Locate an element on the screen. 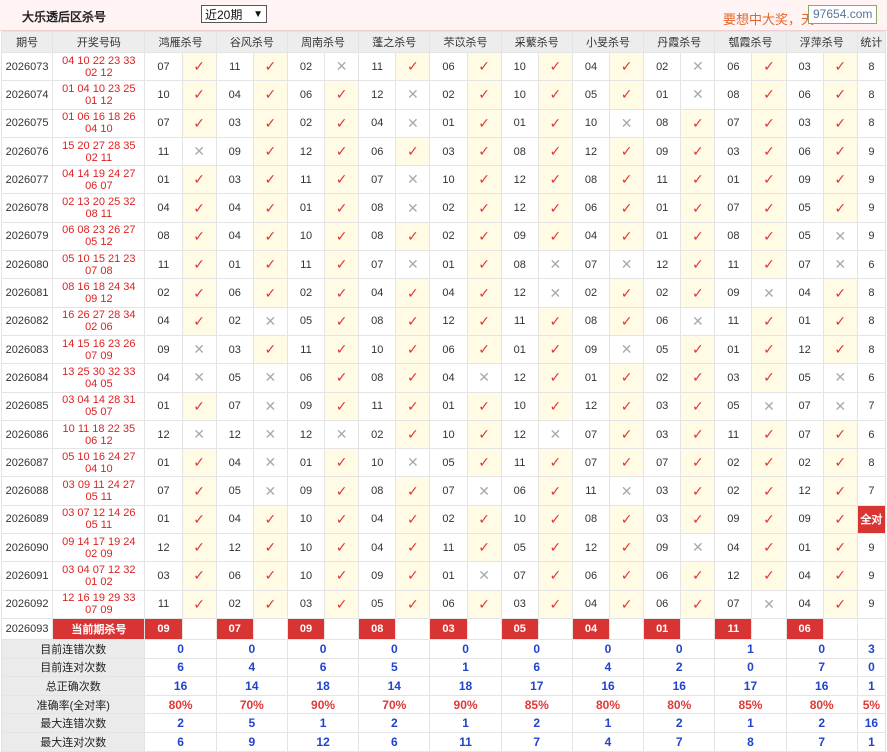 The width and height of the screenshot is (887, 752). draw-front: 01 06 16 18 26 is located at coordinates (99, 117).